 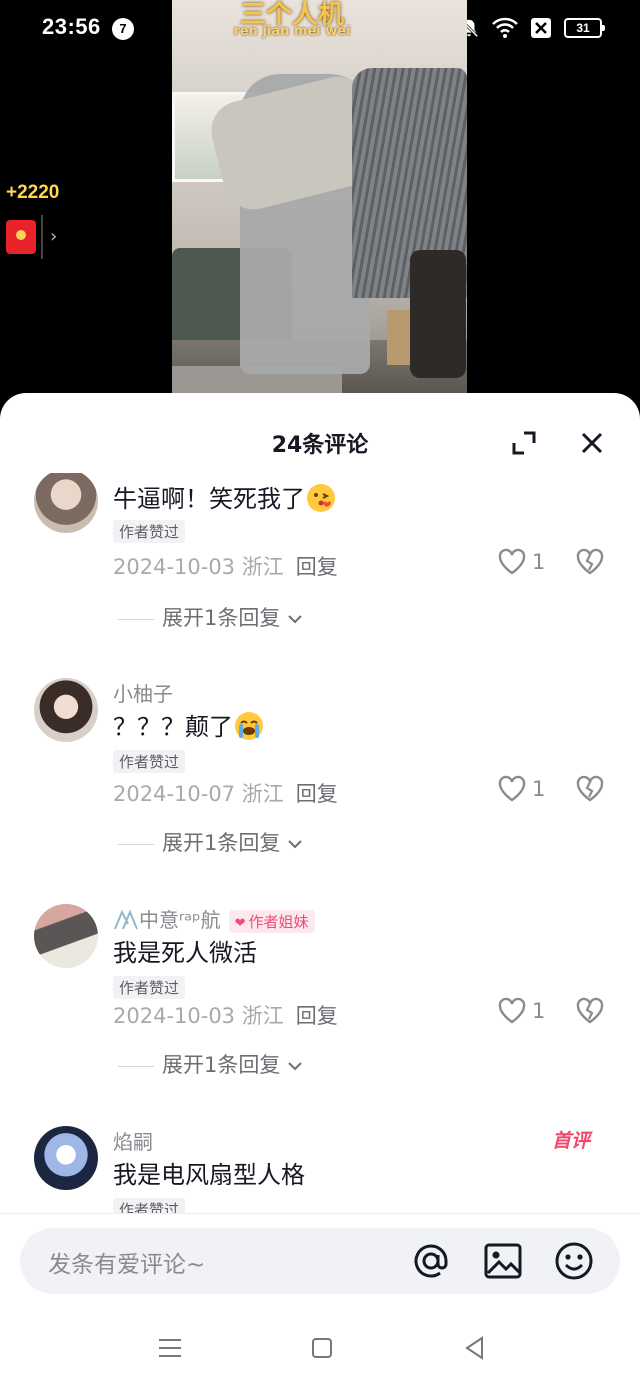 I want to click on comment-text: 牛逼啊！笑死我了, so click(x=224, y=496).